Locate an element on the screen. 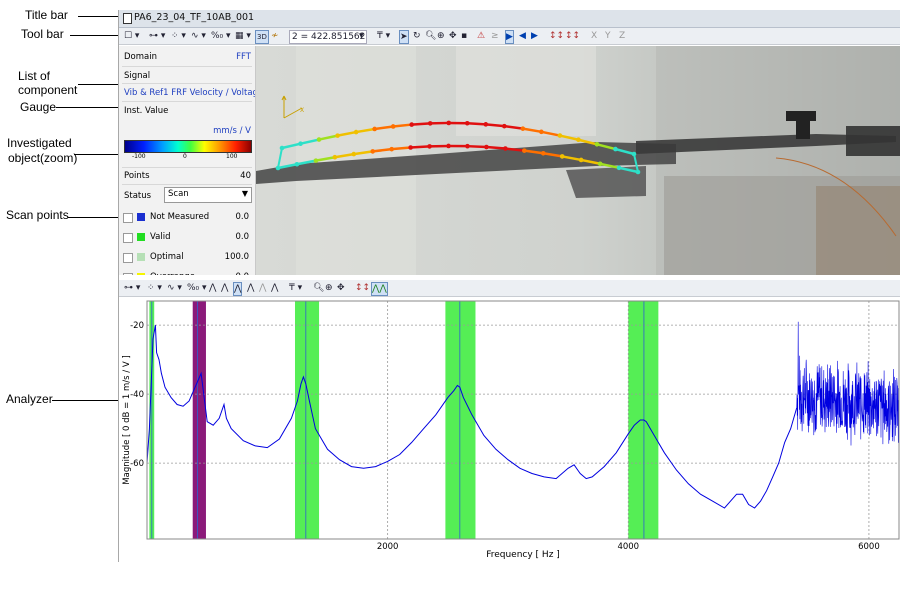  noise-band is located at coordinates (848, 383).